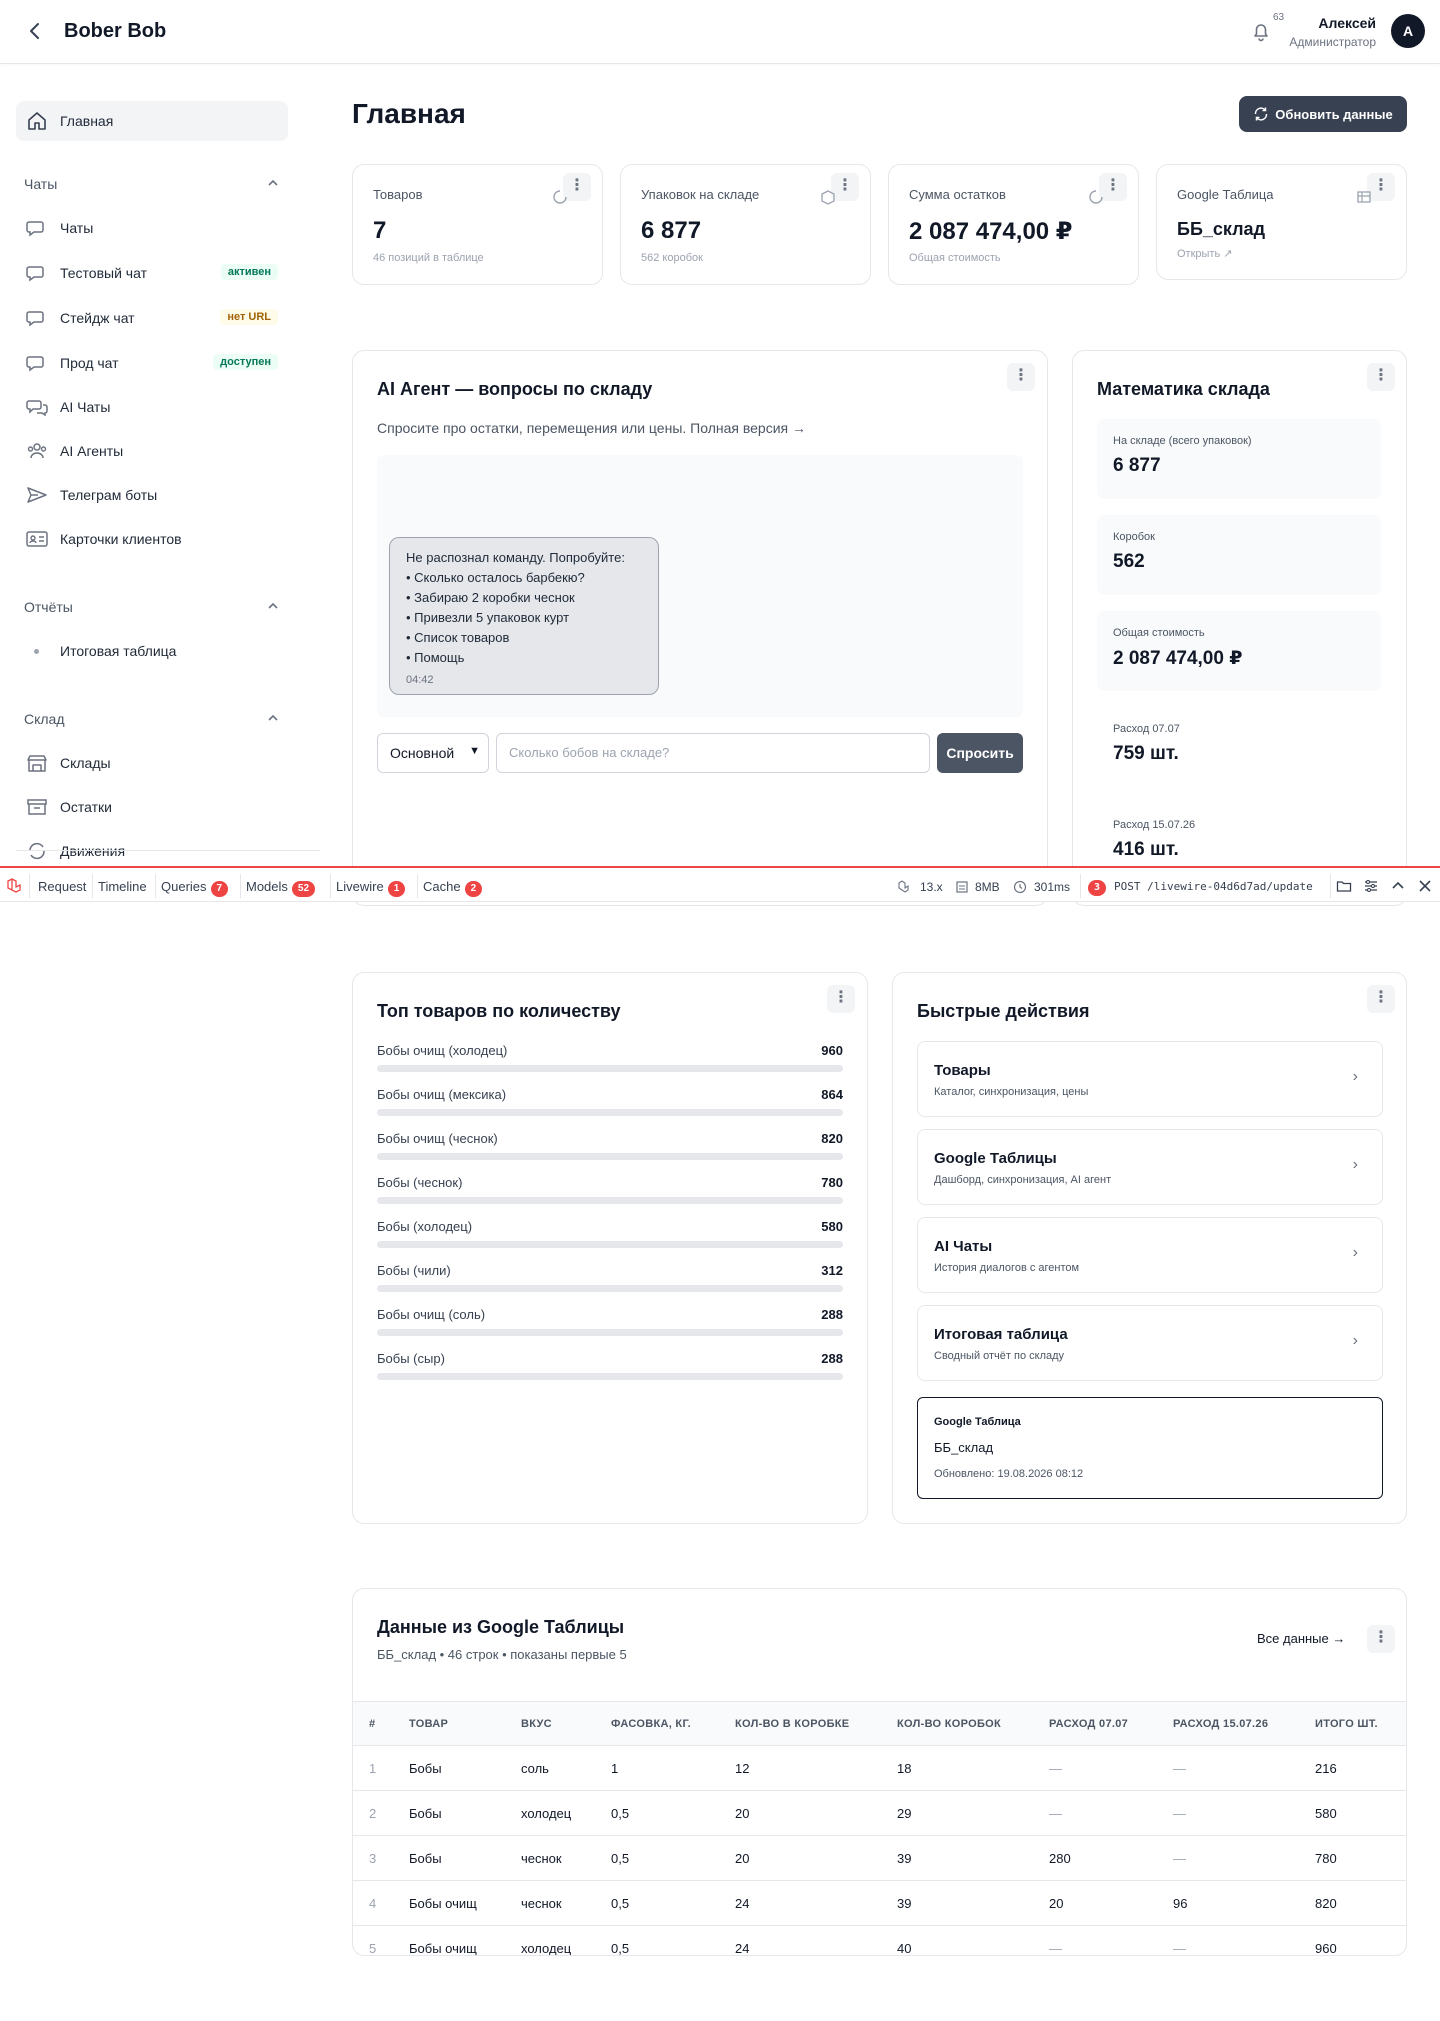 Image resolution: width=1440 pixels, height=2021 pixels. I want to click on sidebar-item-summary-table: Итоговая таблица, so click(152, 651).